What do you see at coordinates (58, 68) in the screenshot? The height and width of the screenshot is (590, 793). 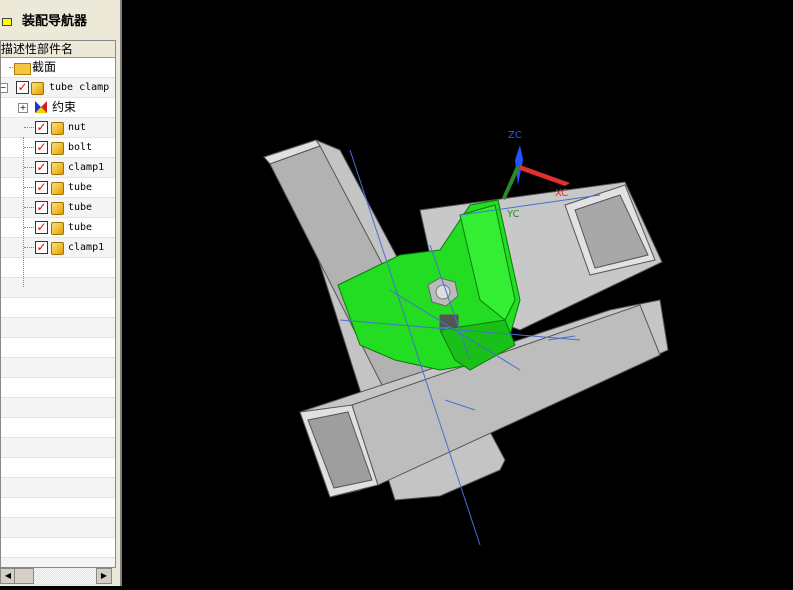 I see `tree-item-sections: 截面` at bounding box center [58, 68].